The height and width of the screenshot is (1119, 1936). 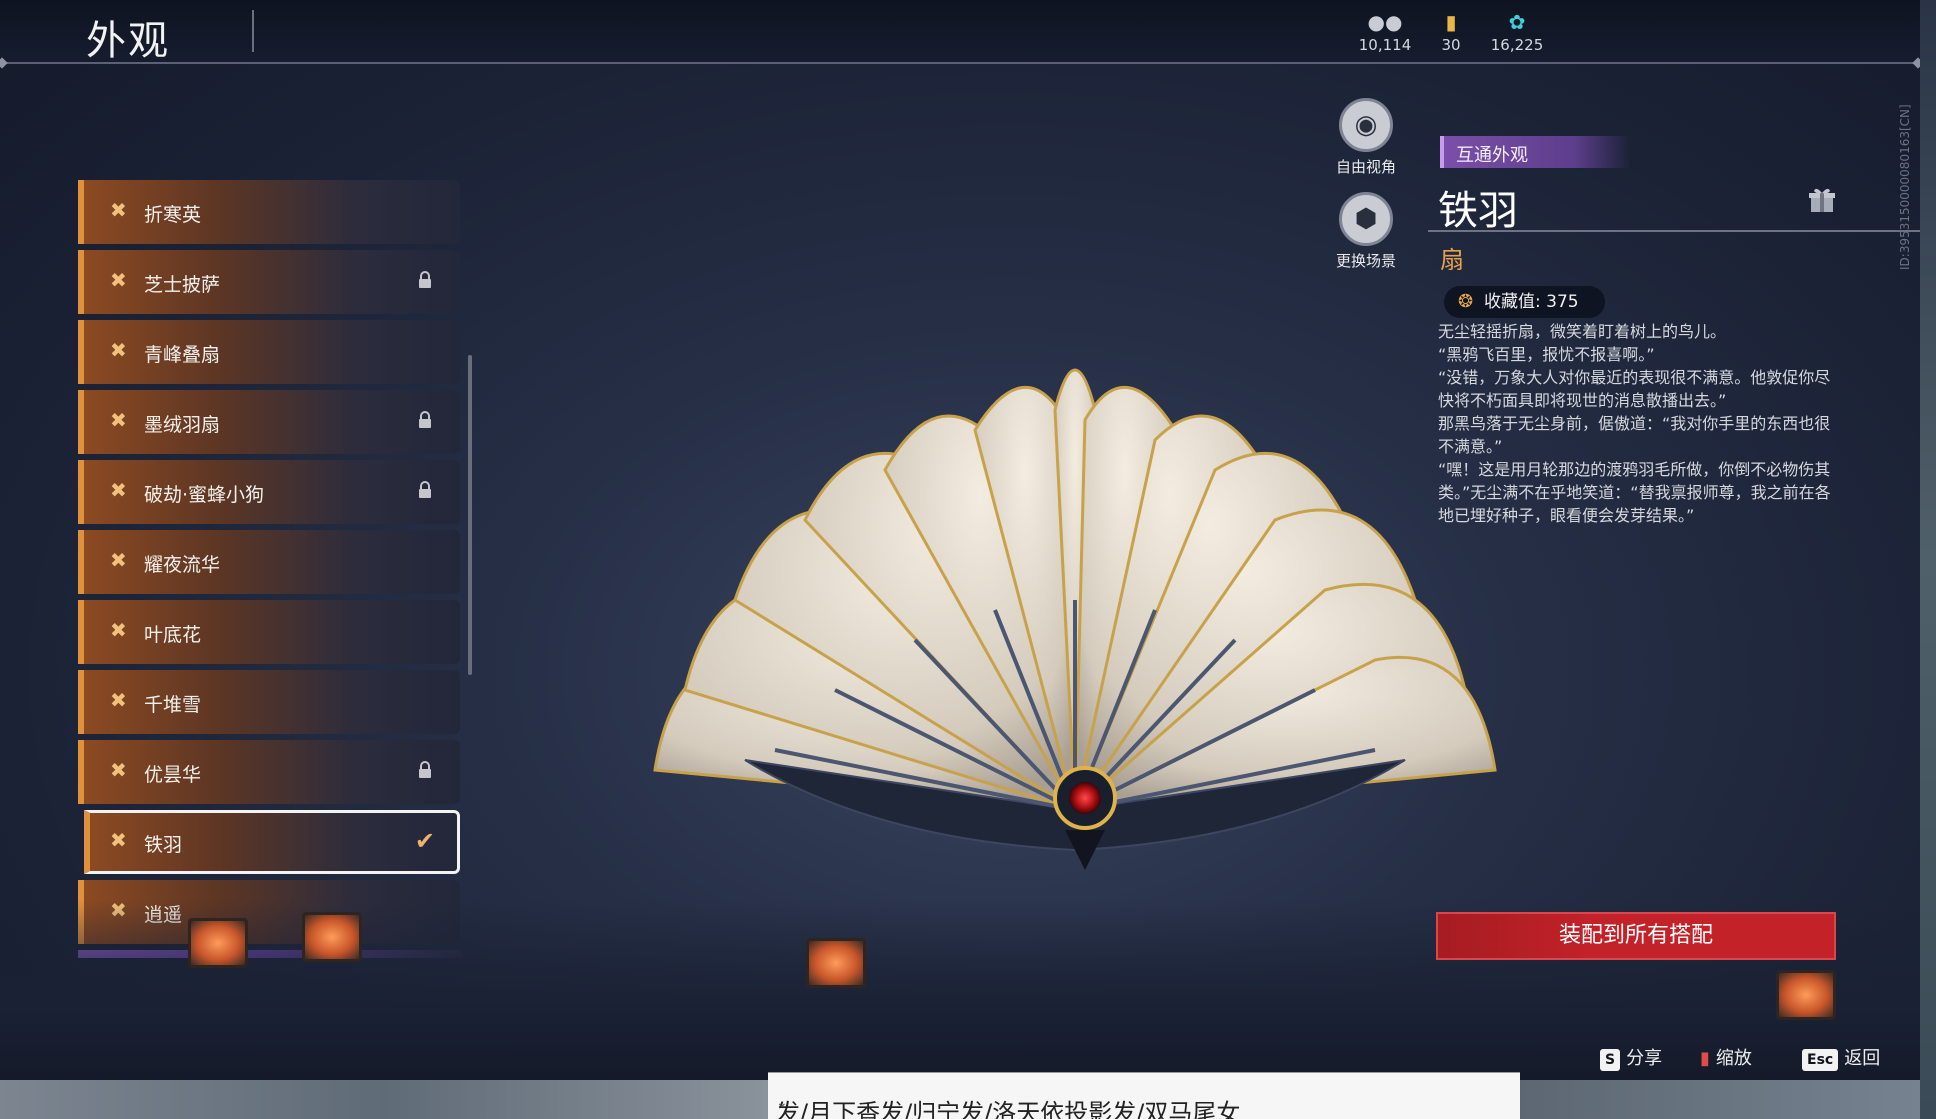 What do you see at coordinates (182, 285) in the screenshot?
I see `list-item-label: 芝士披萨` at bounding box center [182, 285].